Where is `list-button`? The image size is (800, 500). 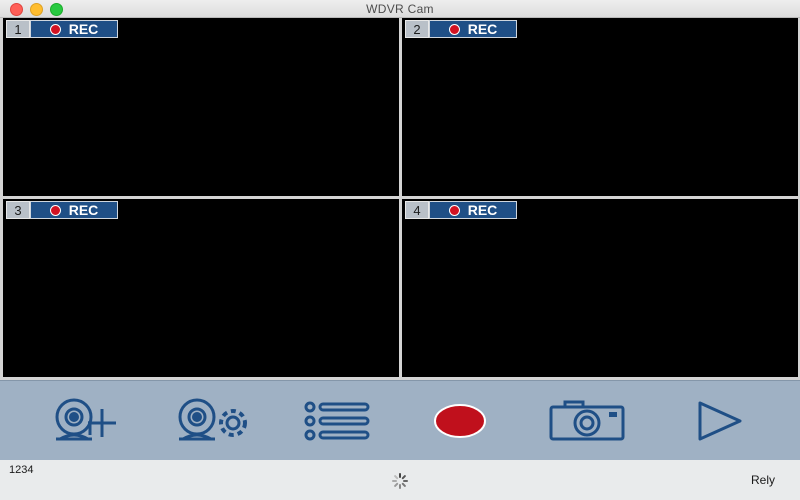
list-button is located at coordinates (338, 421).